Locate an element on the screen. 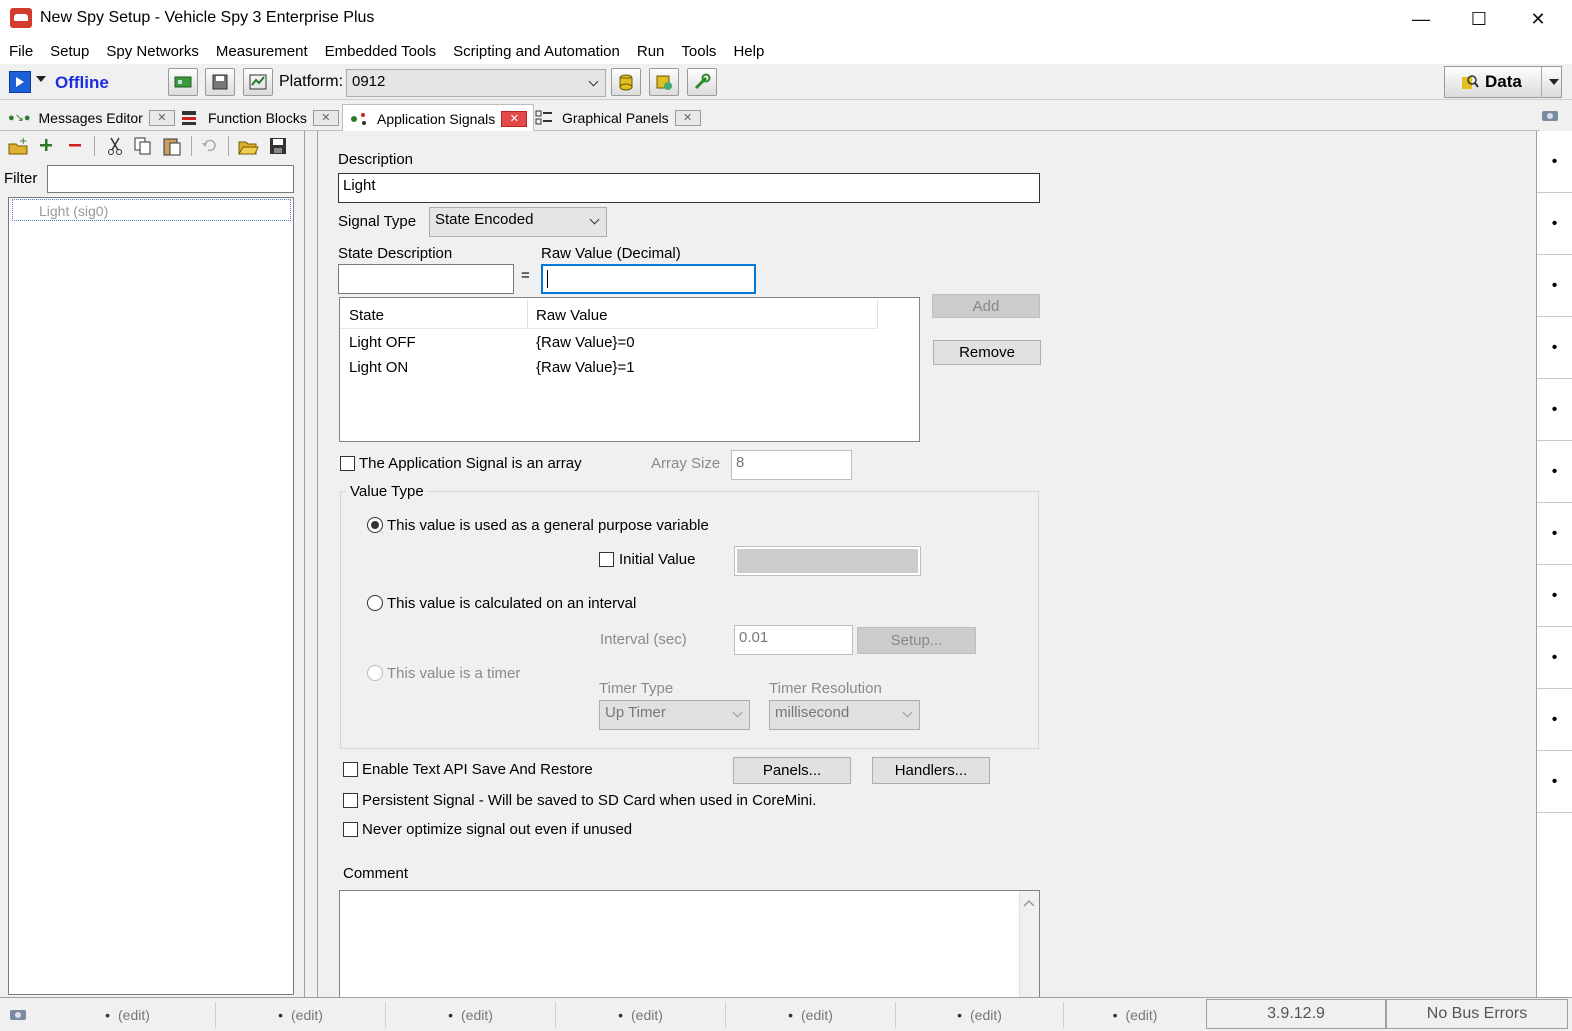 This screenshot has height=1031, width=1572. save-device-icon is located at coordinates (220, 82).